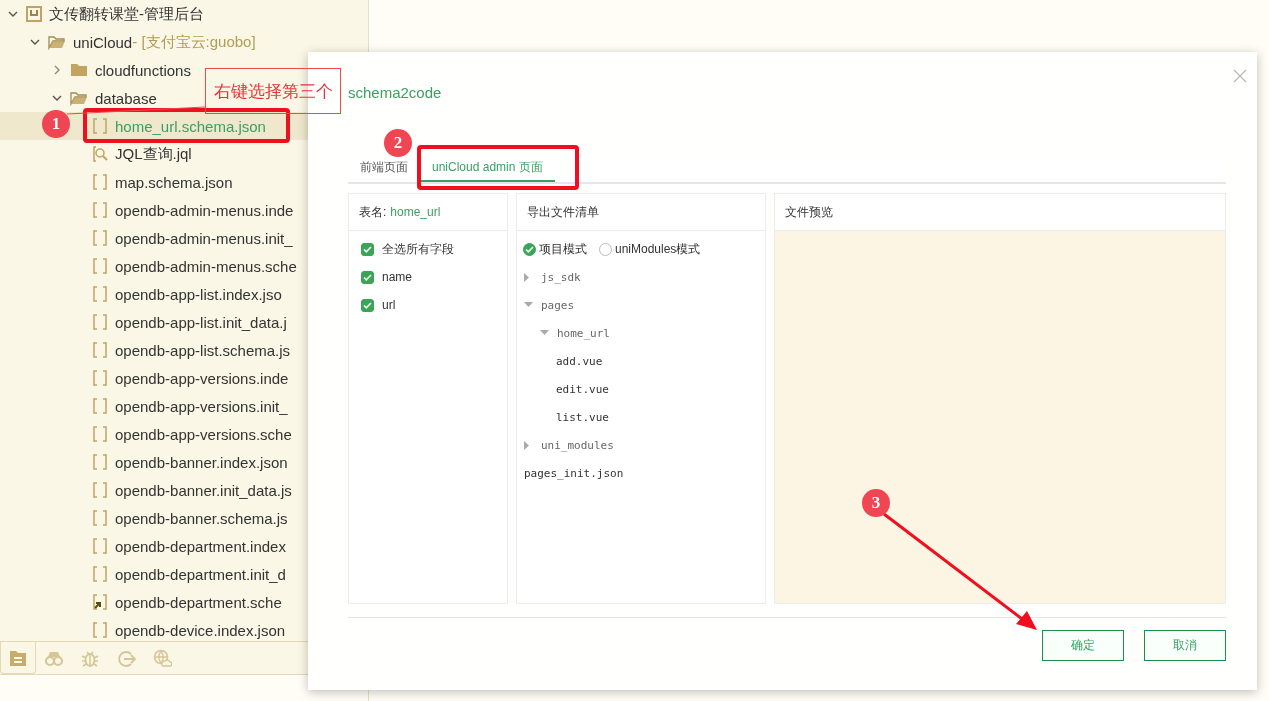 Image resolution: width=1269 pixels, height=701 pixels. I want to click on tree-item-label: JQL查询.jql, so click(153, 154).